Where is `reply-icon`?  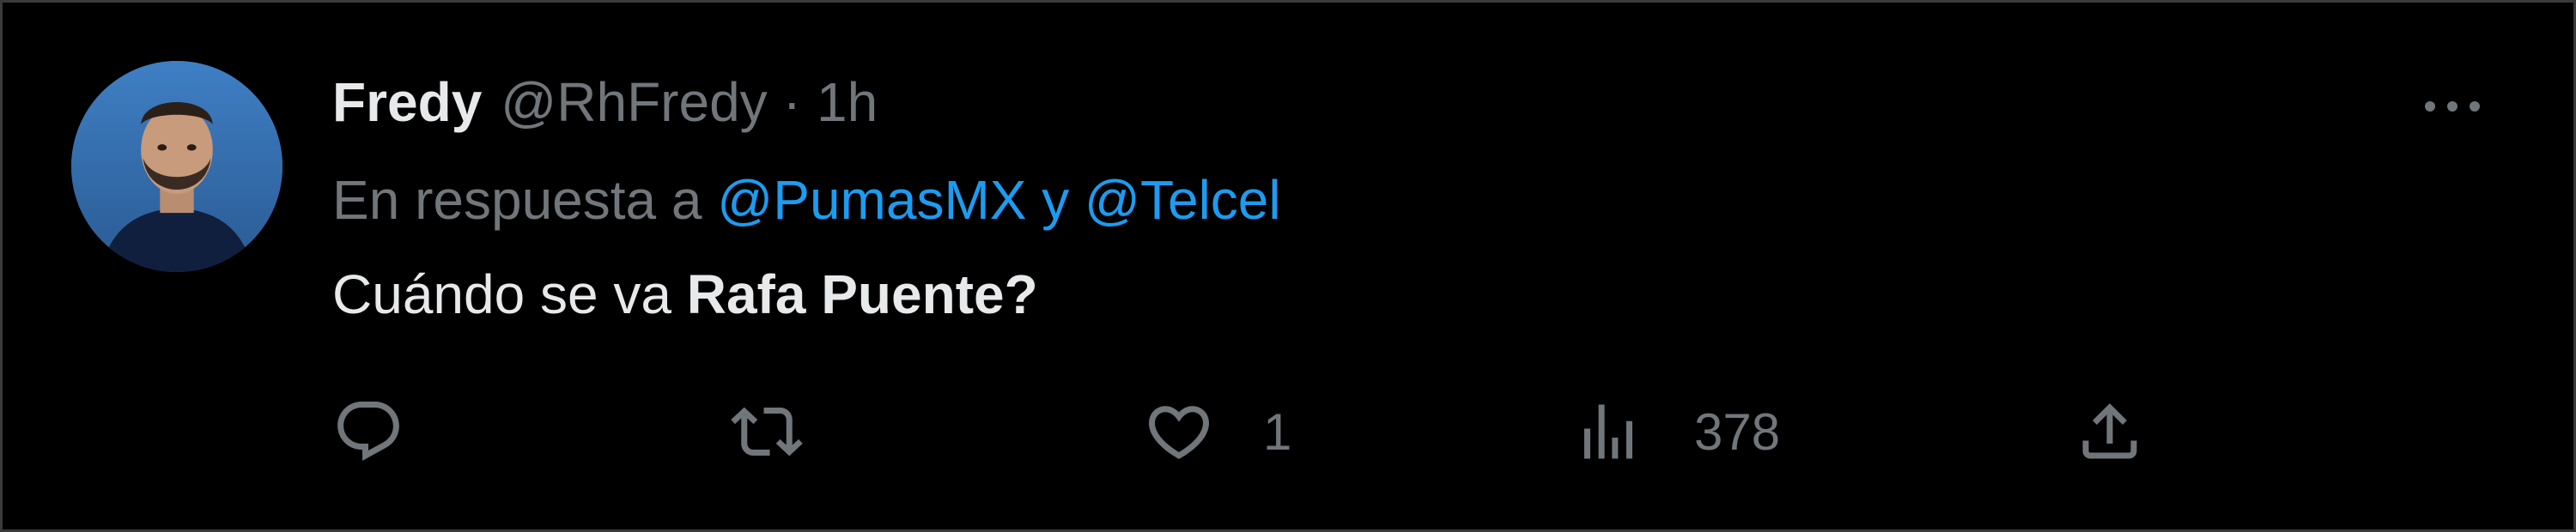 reply-icon is located at coordinates (368, 431).